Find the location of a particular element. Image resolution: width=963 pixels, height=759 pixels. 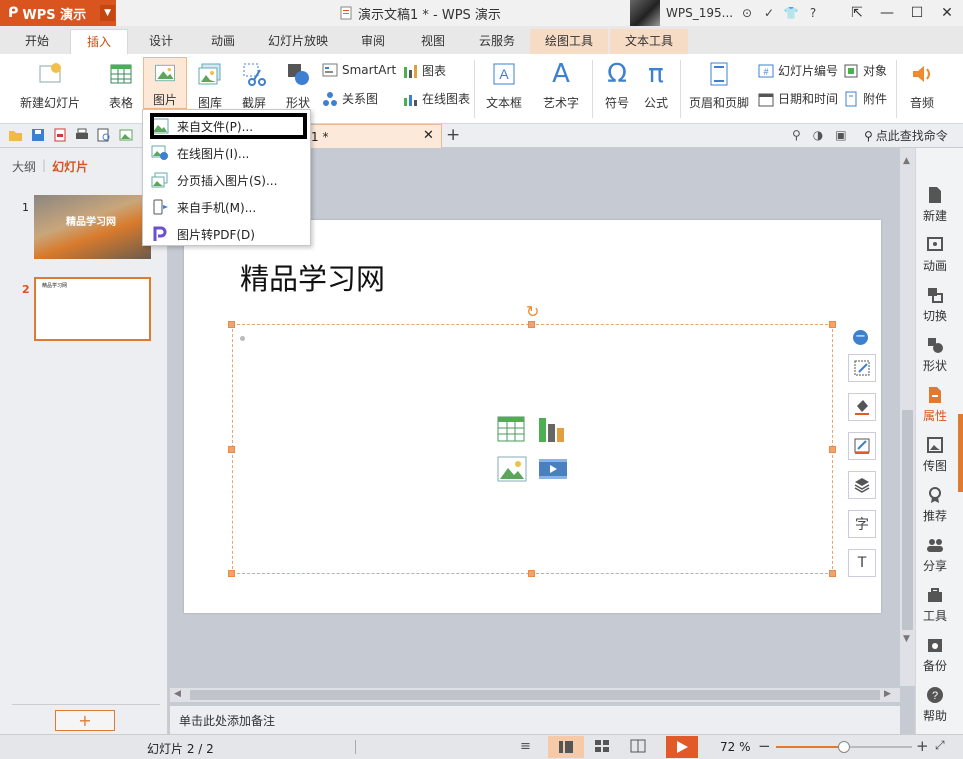

sidebar-item-tools: 工具 is located at coordinates (935, 605).